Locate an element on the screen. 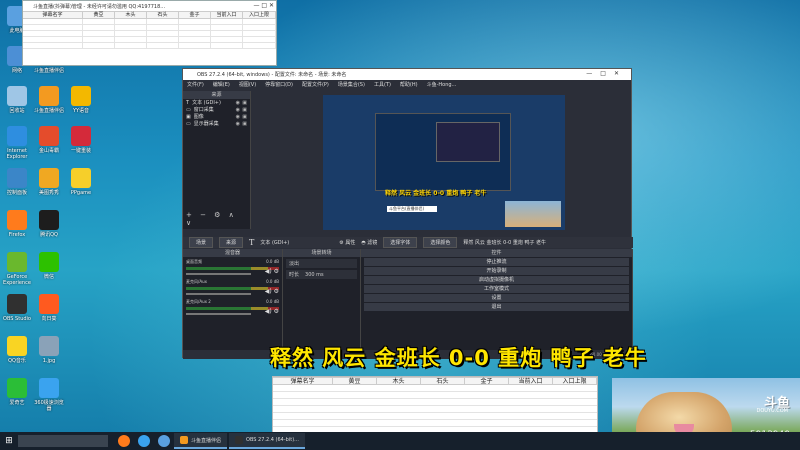 The height and width of the screenshot is (450, 800). desktop-icon: GeForce Experience is located at coordinates (17, 269).